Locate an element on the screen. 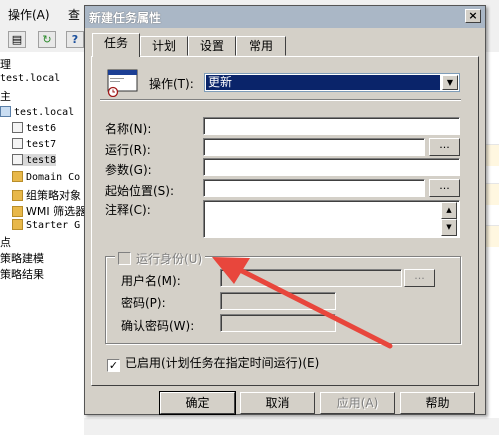 The width and height of the screenshot is (499, 435). enabled-checkbox-box: ✓ is located at coordinates (113, 365).